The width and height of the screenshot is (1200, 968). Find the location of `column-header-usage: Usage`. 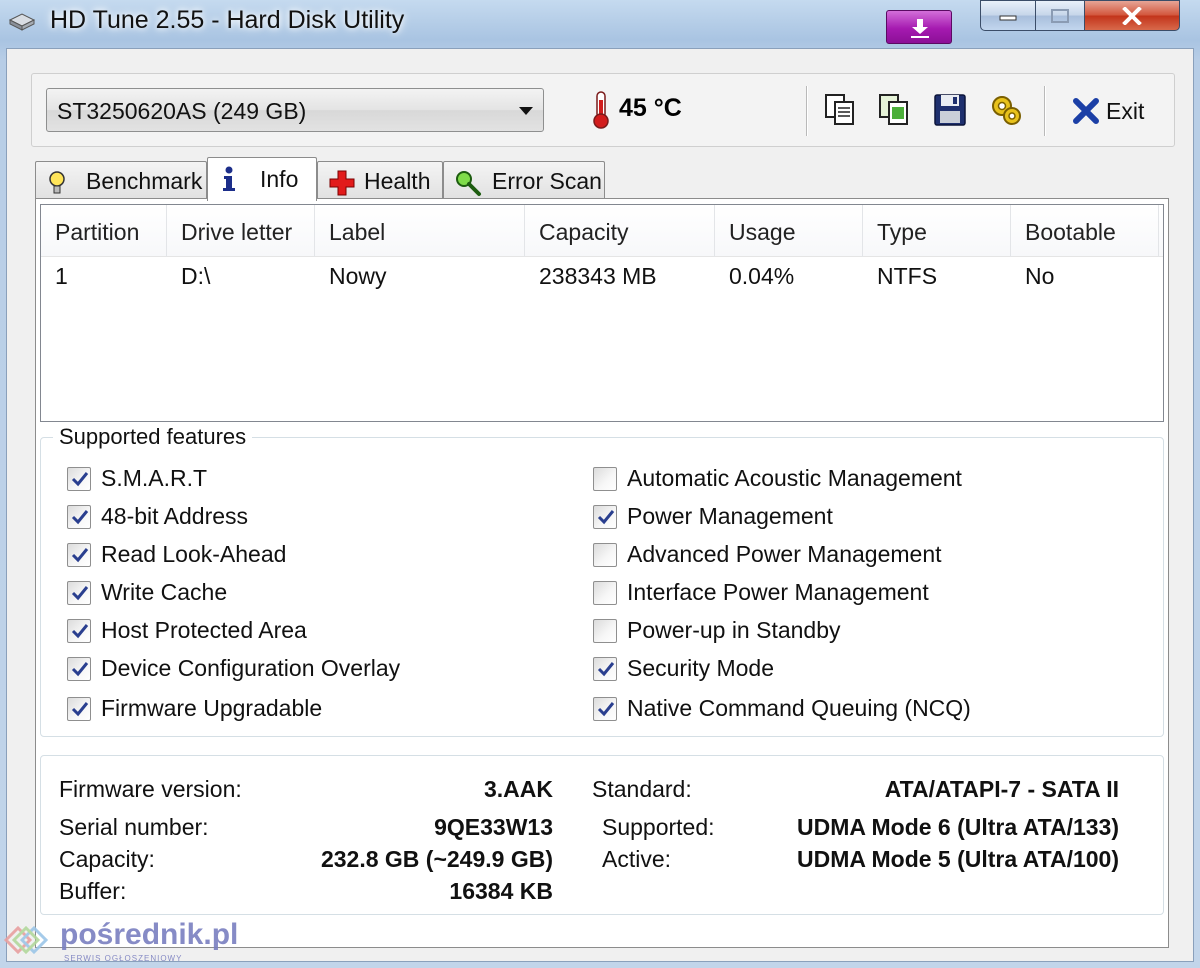

column-header-usage: Usage is located at coordinates (789, 231).